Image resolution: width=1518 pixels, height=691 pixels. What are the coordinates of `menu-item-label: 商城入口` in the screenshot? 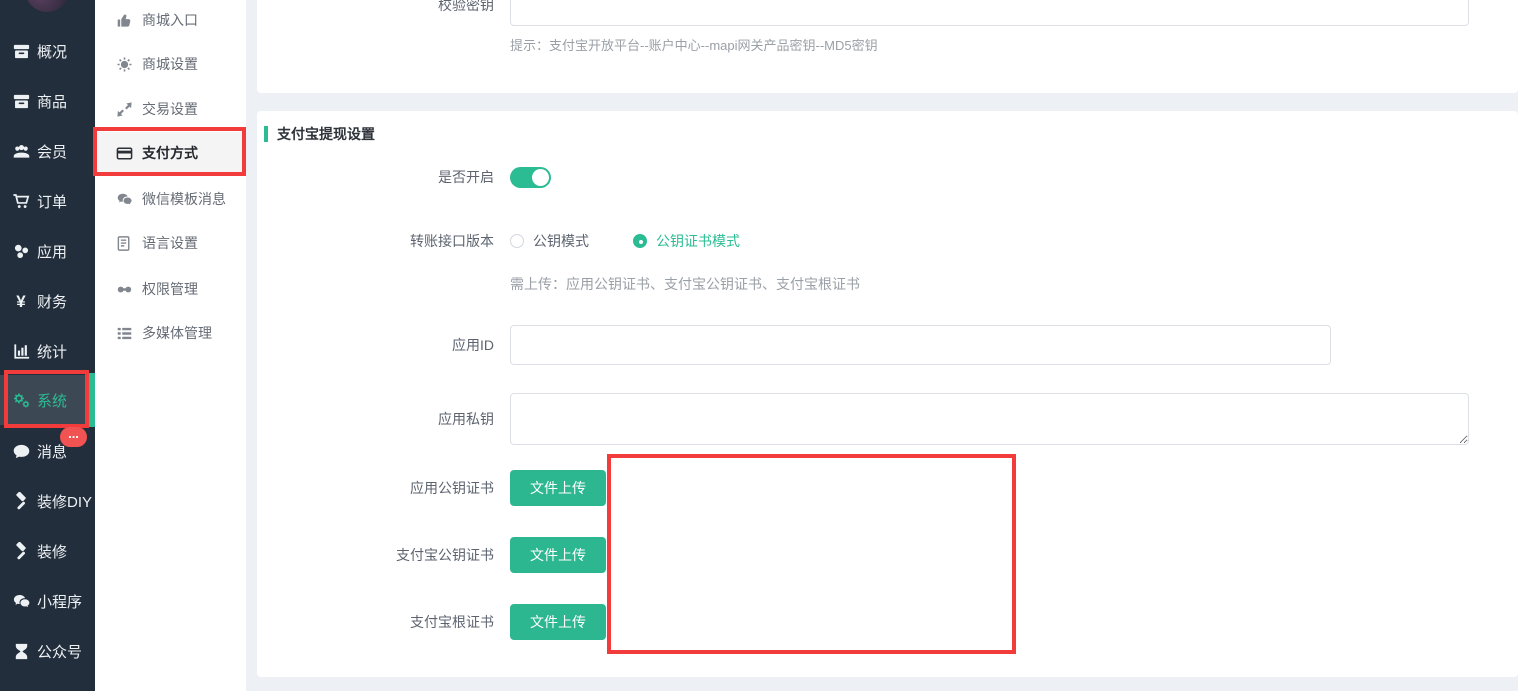 It's located at (170, 20).